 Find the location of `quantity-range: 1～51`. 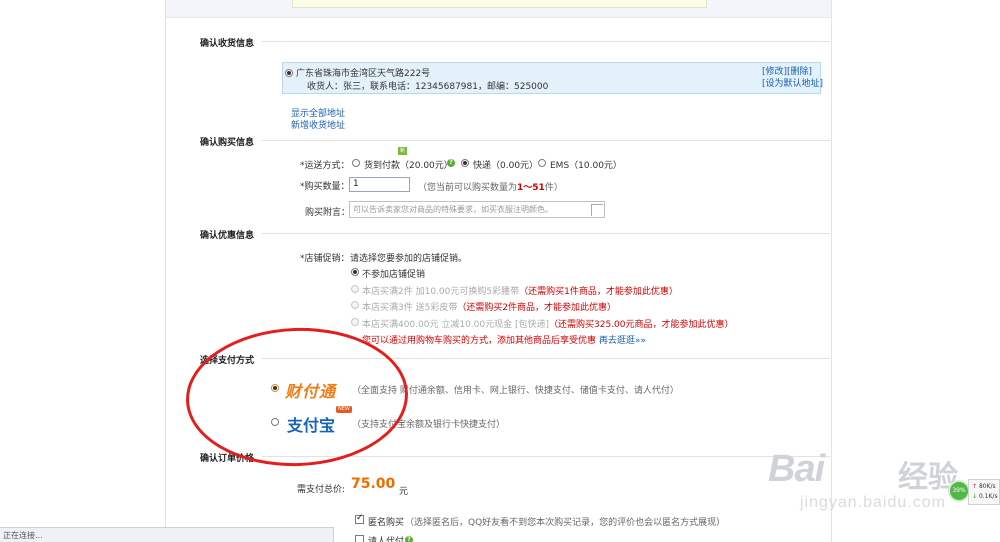

quantity-range: 1～51 is located at coordinates (531, 188).